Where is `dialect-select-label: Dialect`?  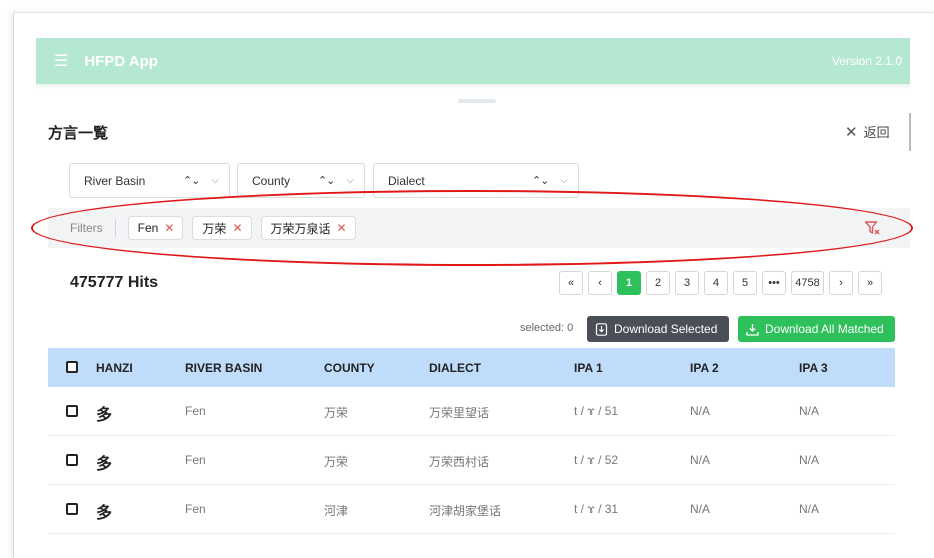
dialect-select-label: Dialect is located at coordinates (406, 180).